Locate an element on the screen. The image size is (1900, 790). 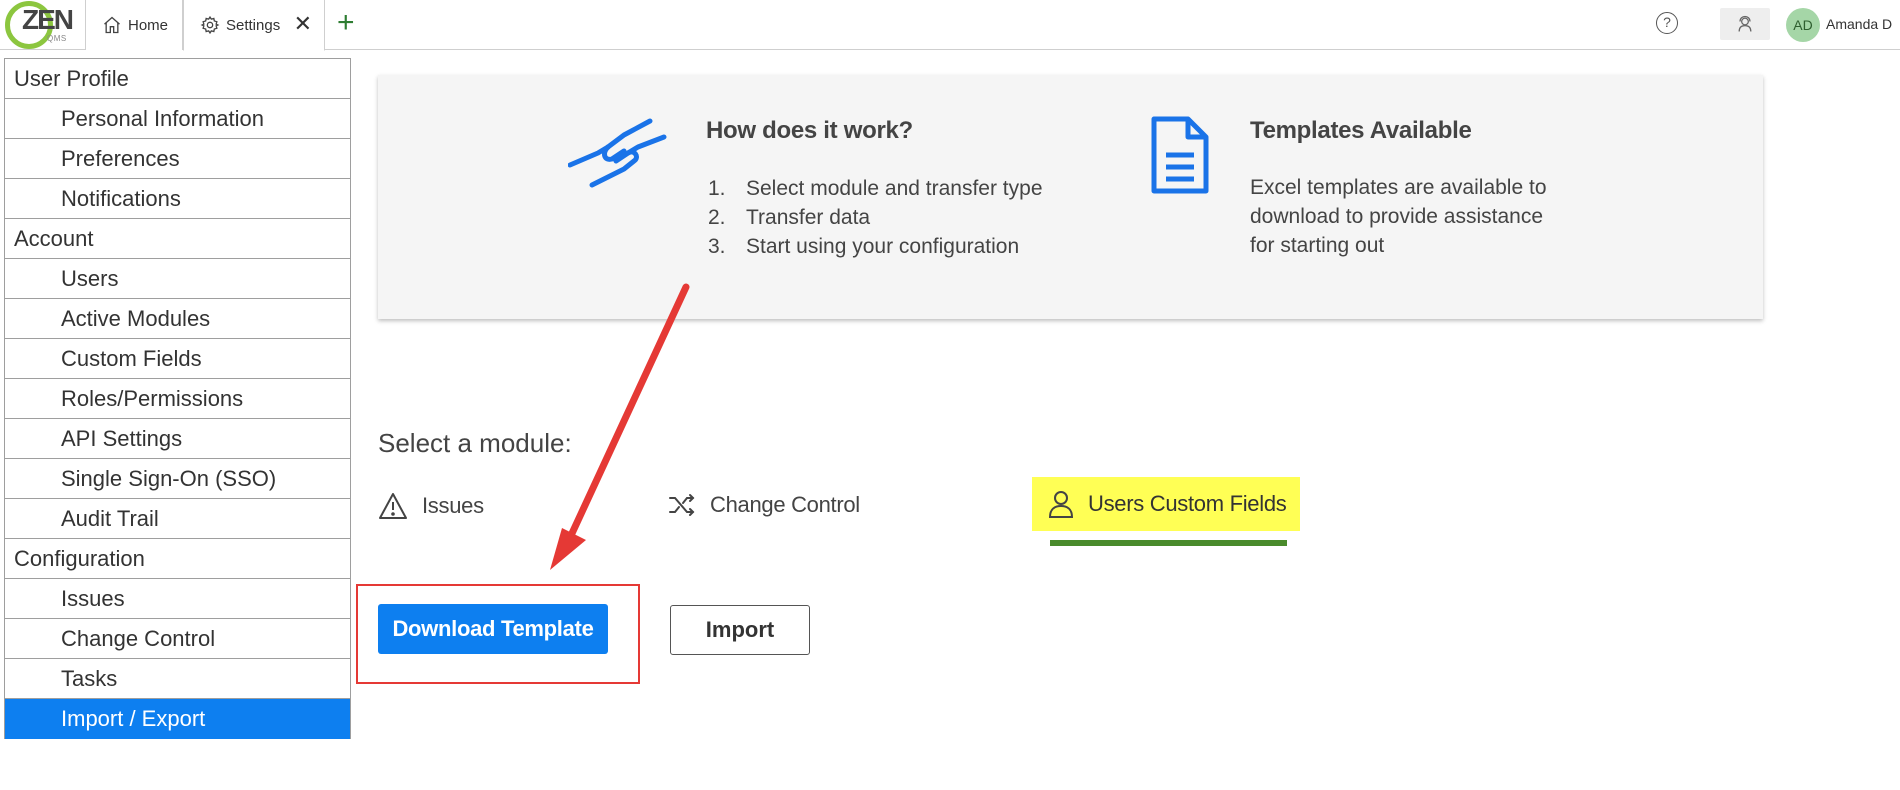
shuffle-icon is located at coordinates (682, 505).